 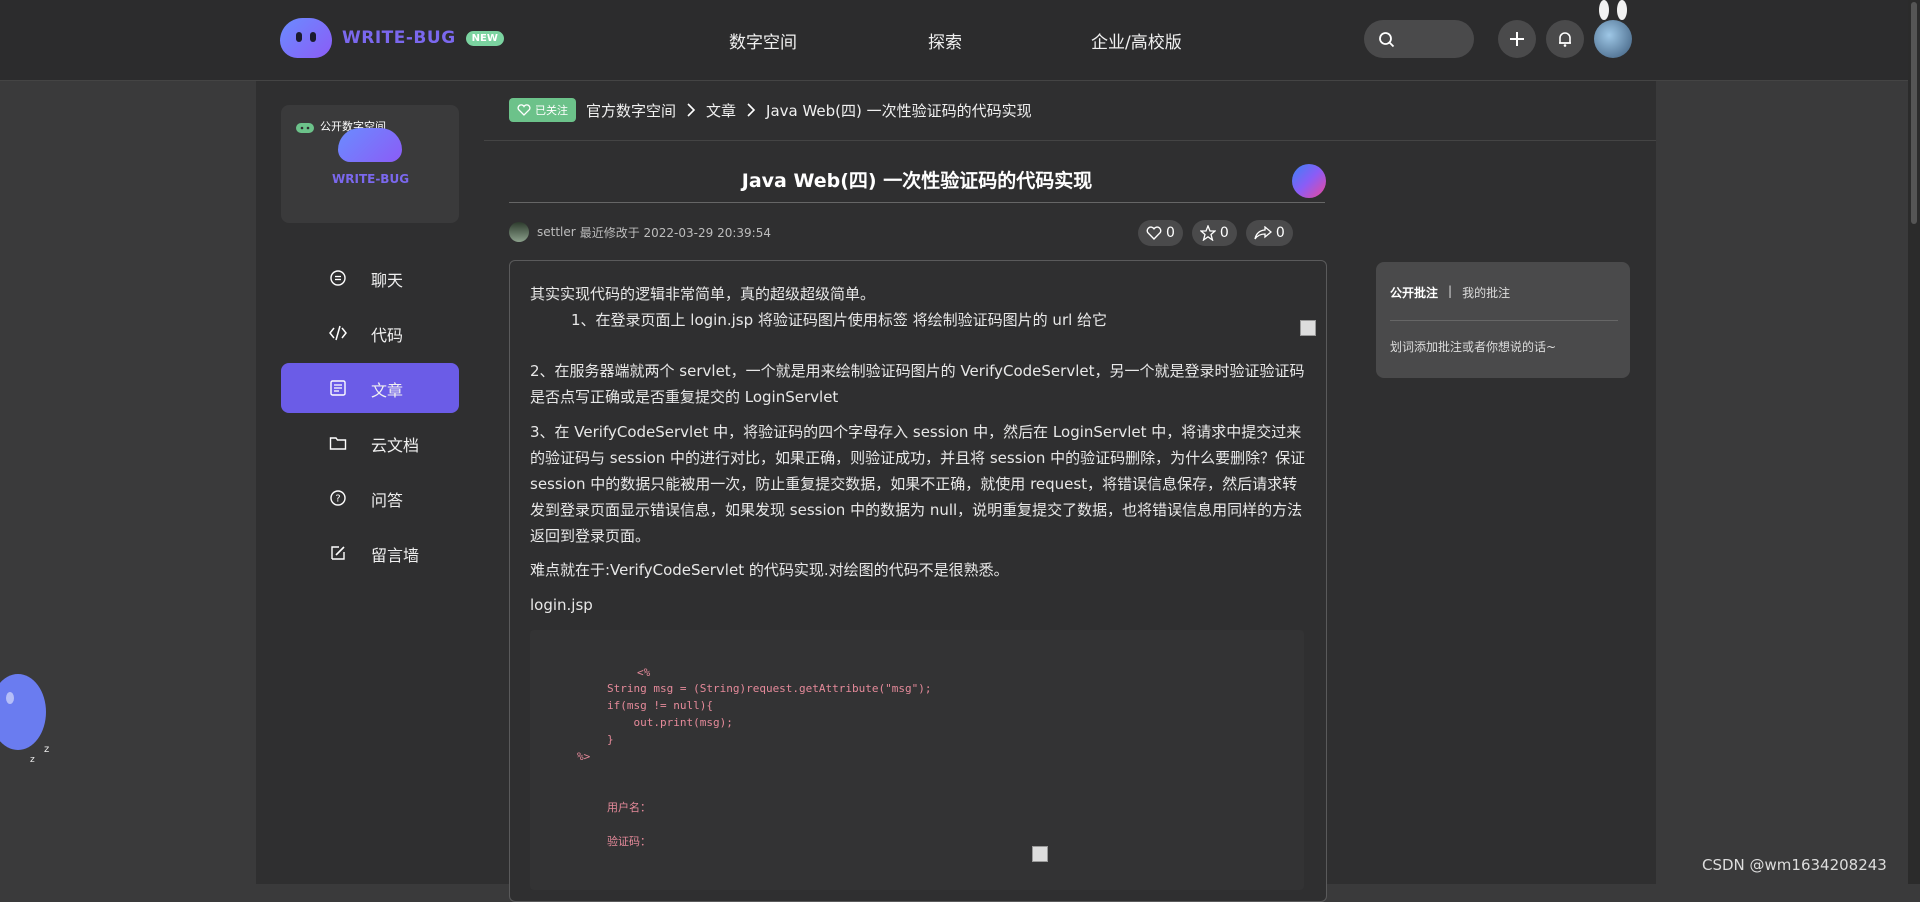 I want to click on sidebar-item-code: 代码, so click(x=370, y=333).